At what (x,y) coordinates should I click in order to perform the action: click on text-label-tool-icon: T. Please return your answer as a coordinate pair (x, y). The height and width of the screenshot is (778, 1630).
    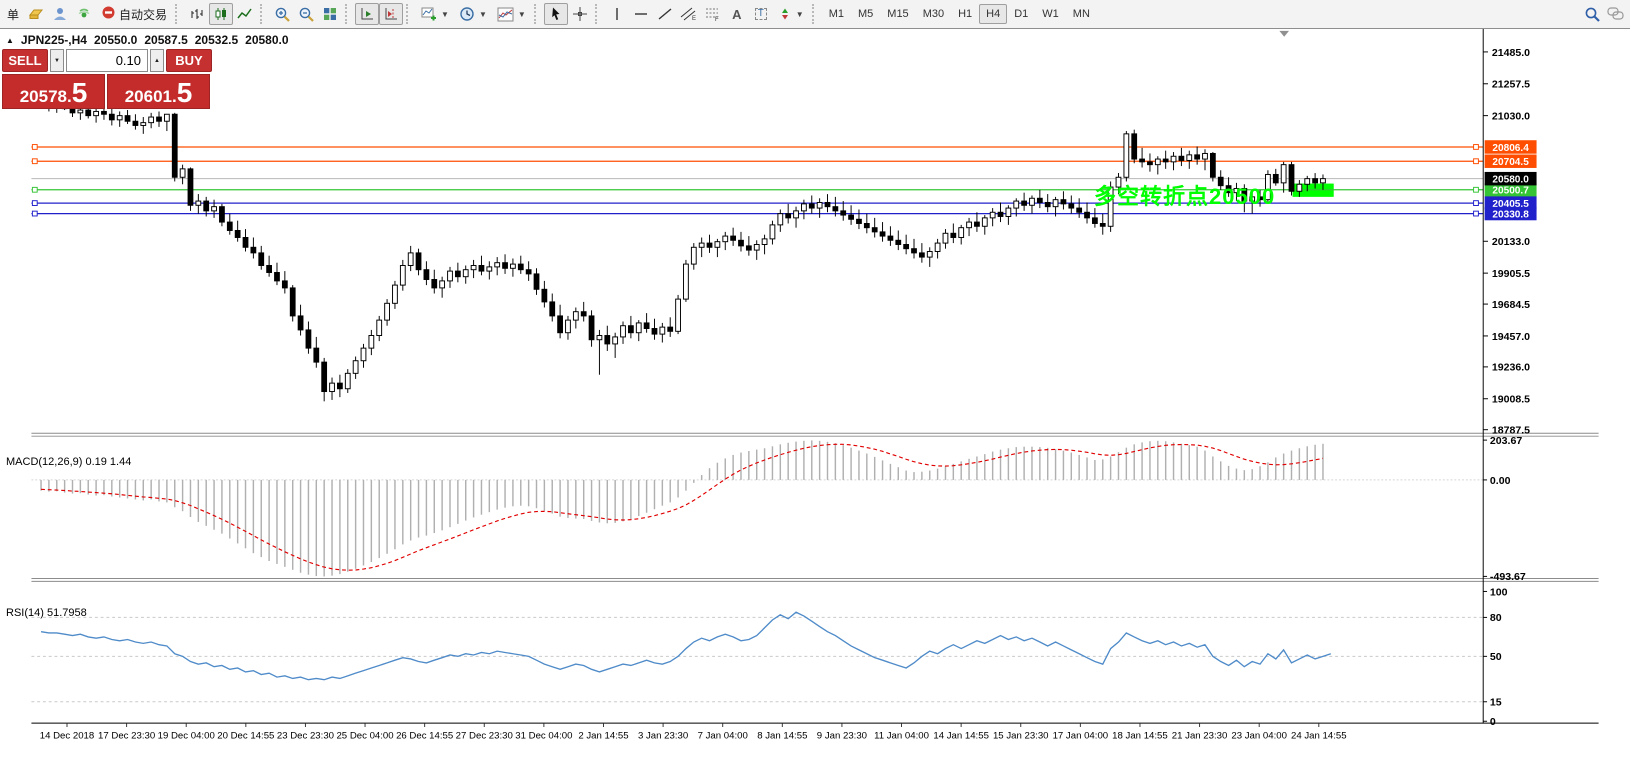
    Looking at the image, I should click on (761, 14).